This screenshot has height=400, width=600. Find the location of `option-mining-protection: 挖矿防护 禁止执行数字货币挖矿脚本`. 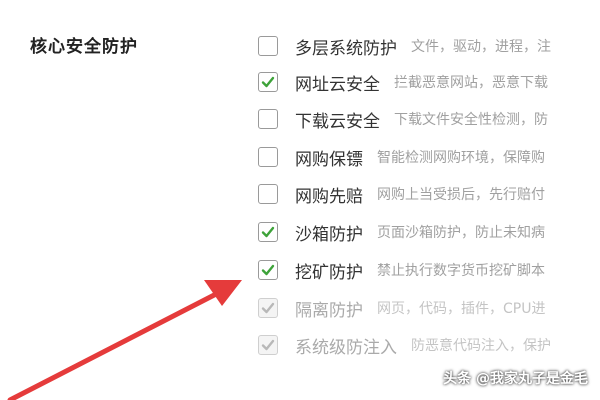

option-mining-protection: 挖矿防护 禁止执行数字货币挖矿脚本 is located at coordinates (401, 270).